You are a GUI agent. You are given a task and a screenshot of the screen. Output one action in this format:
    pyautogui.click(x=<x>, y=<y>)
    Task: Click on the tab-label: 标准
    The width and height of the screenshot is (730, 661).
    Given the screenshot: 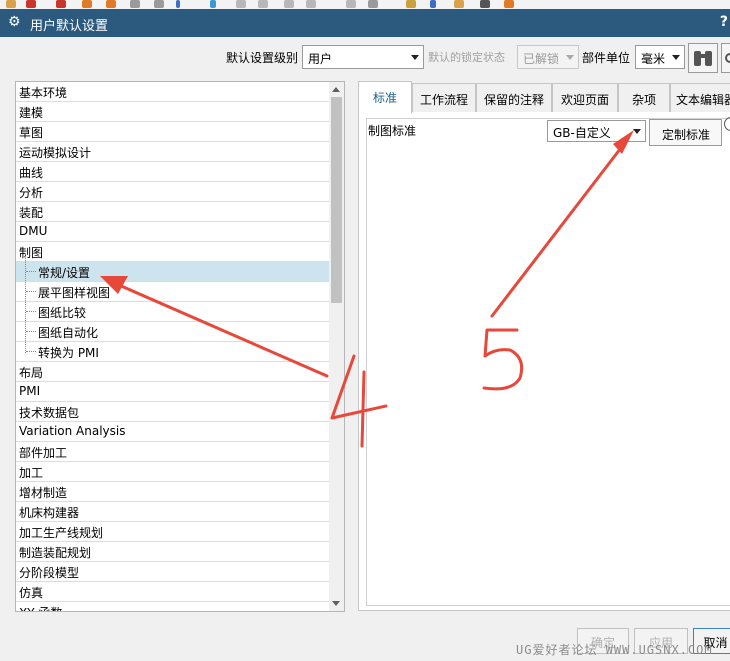 What is the action you would take?
    pyautogui.click(x=384, y=98)
    